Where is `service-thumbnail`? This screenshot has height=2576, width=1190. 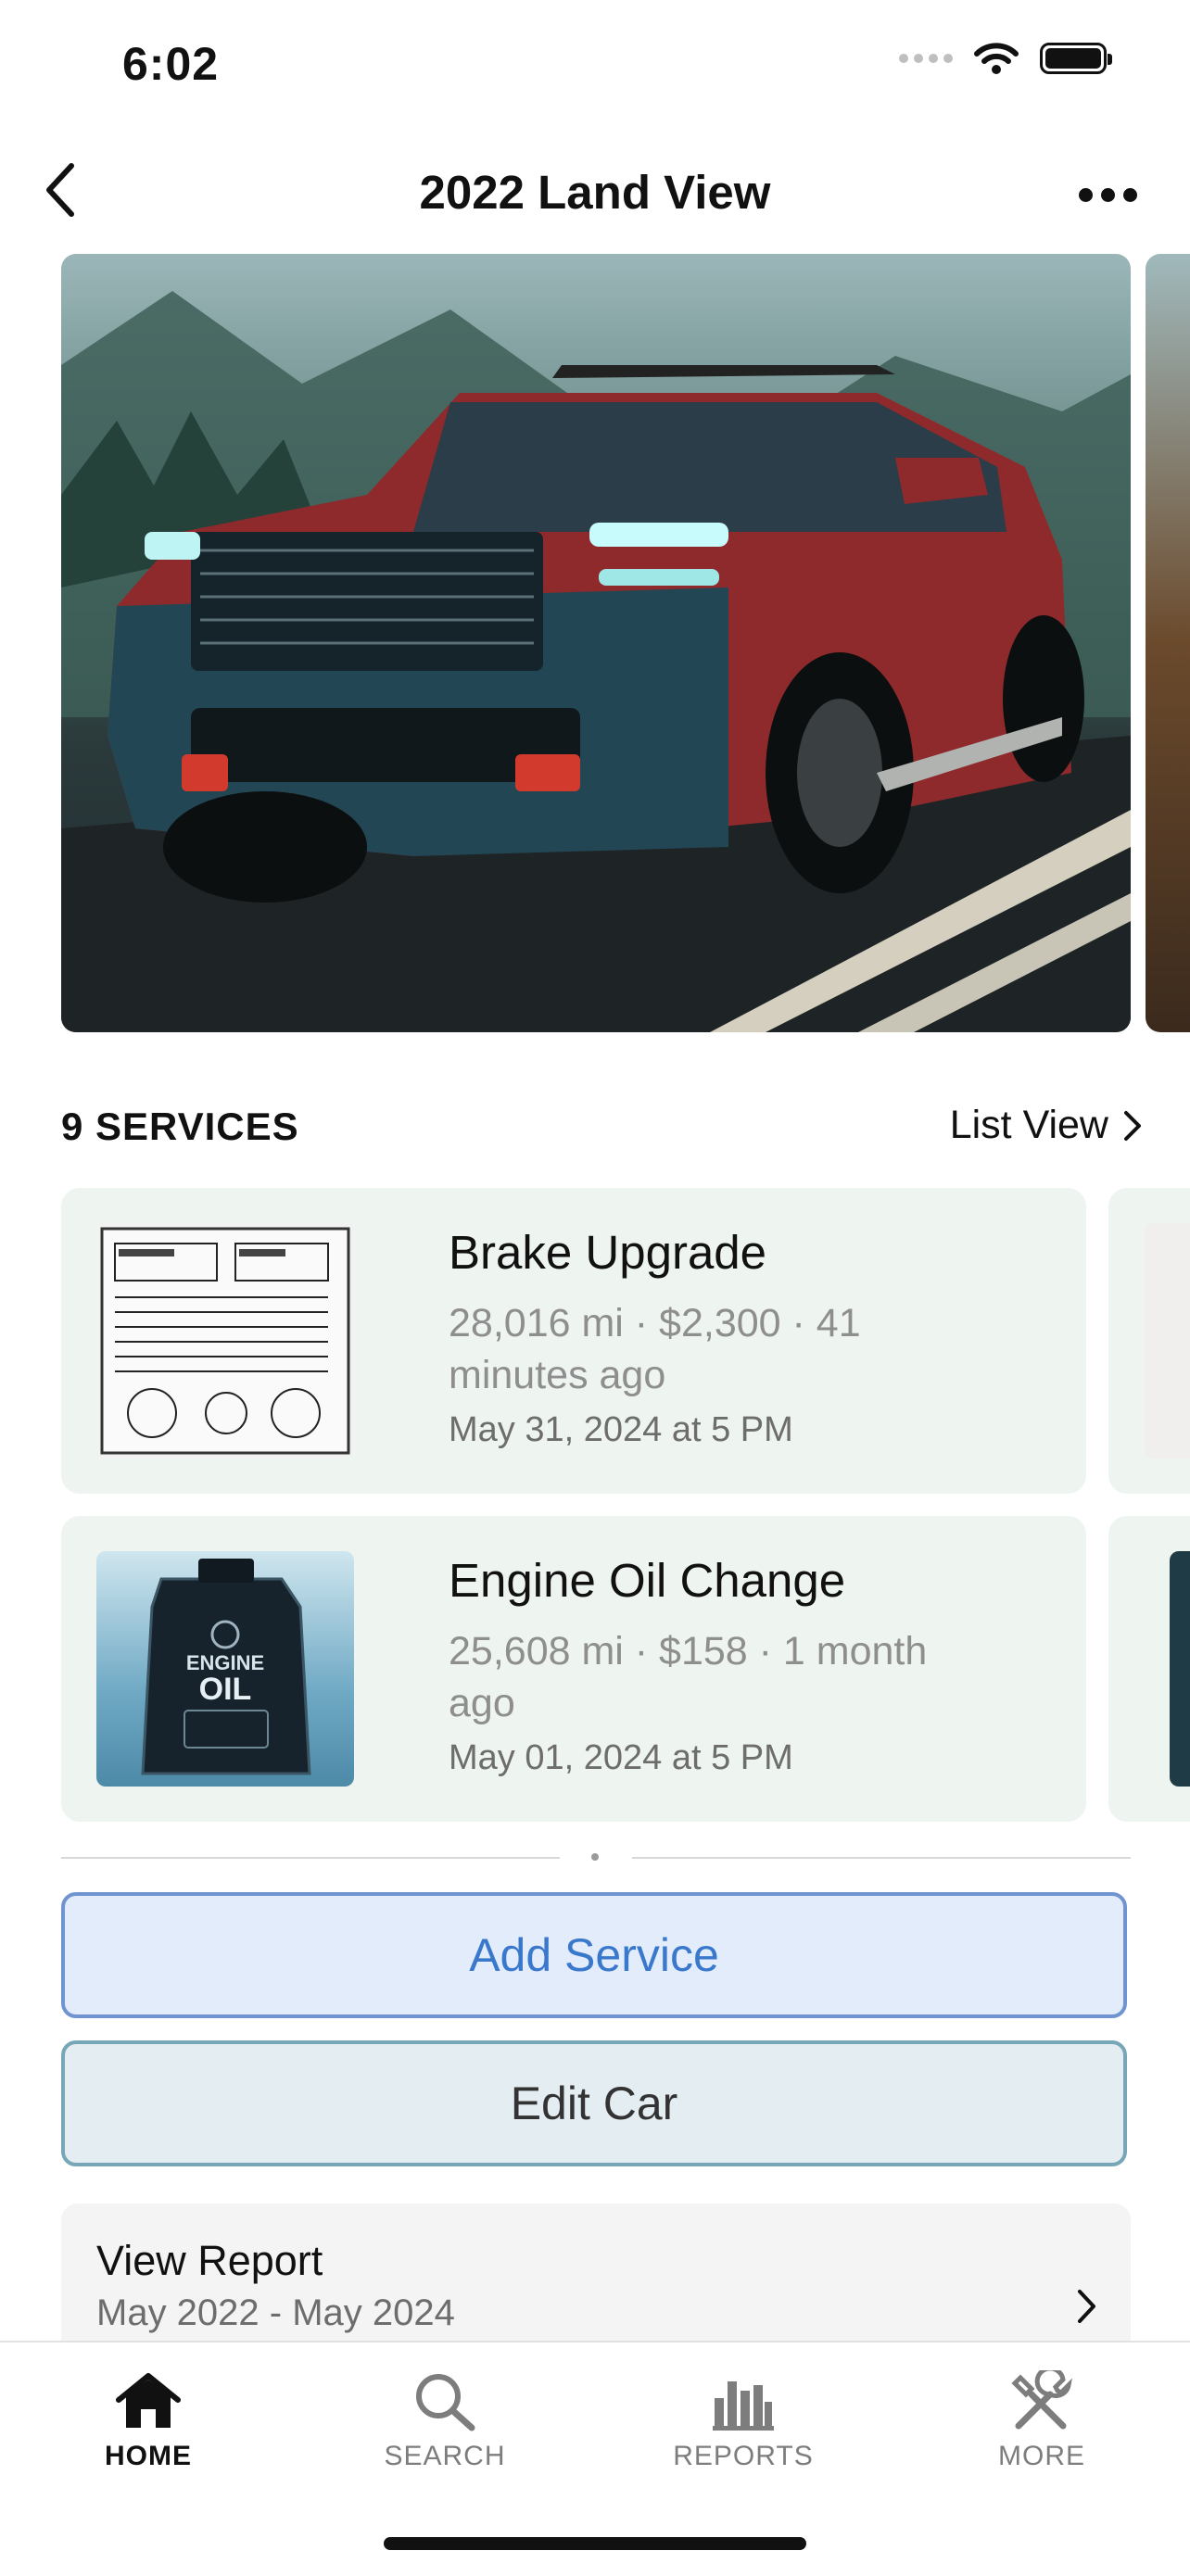
service-thumbnail is located at coordinates (225, 1340).